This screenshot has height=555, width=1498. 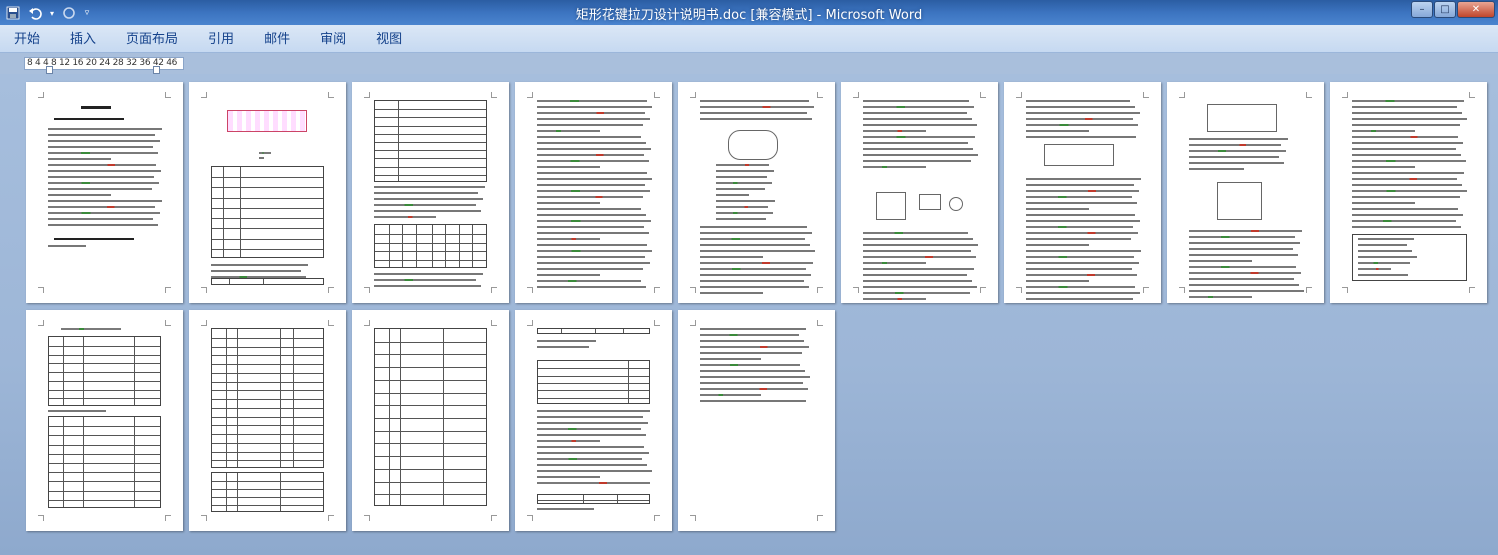 What do you see at coordinates (83, 39) in the screenshot?
I see `tab-insert: 插入` at bounding box center [83, 39].